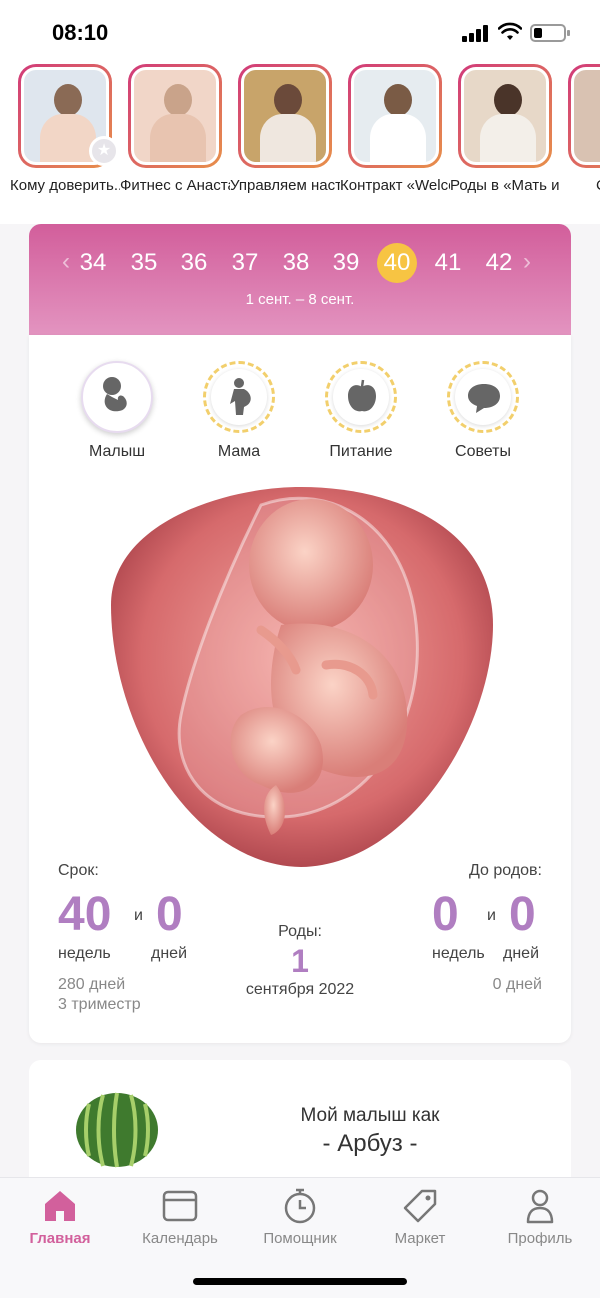 This screenshot has height=1298, width=600. I want to click on week-date-range: 1 сент. – 8 сент., so click(300, 299).